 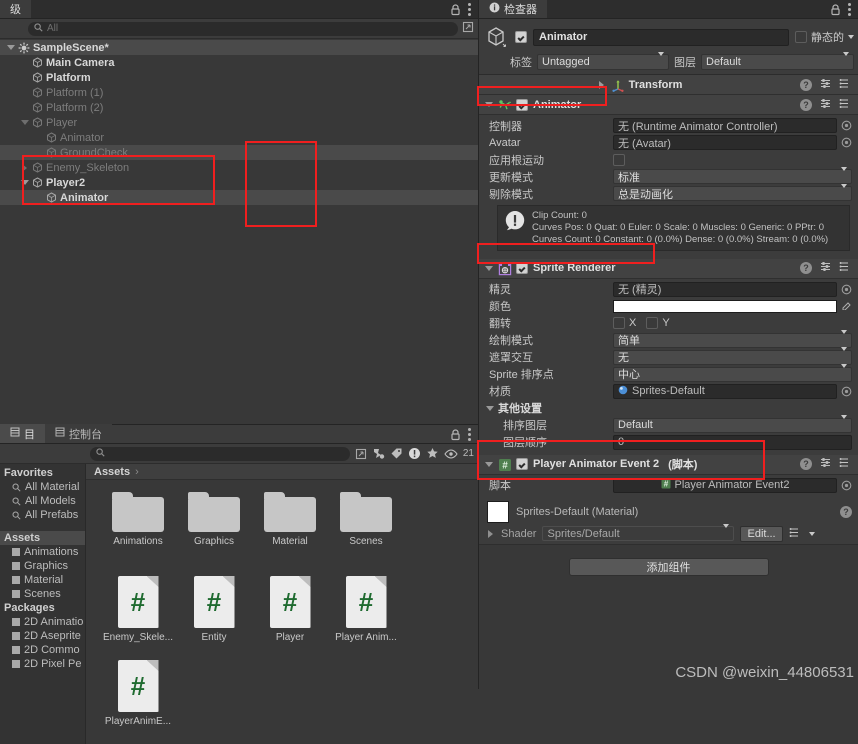 I want to click on asset-item: Graphics, so click(x=214, y=534).